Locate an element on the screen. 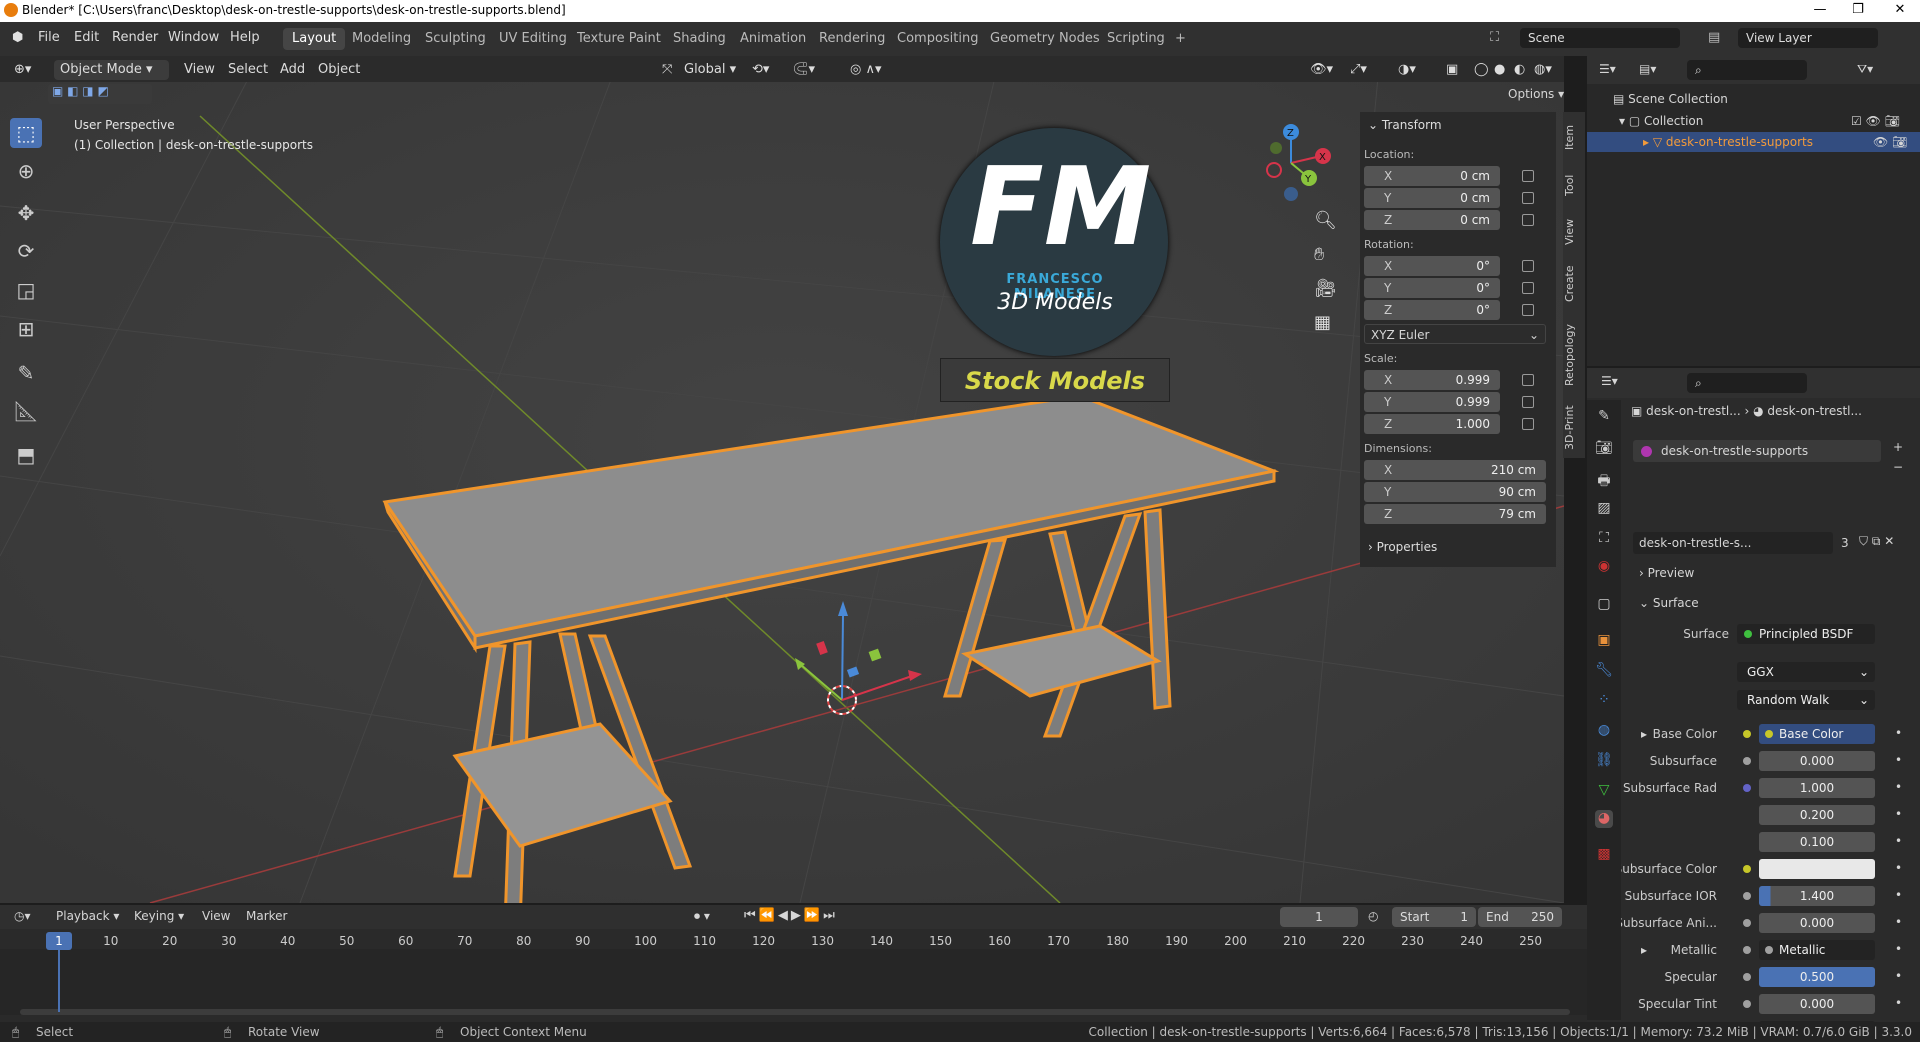 The height and width of the screenshot is (1042, 1920). add-cube-tool: ⬒ is located at coordinates (26, 455).